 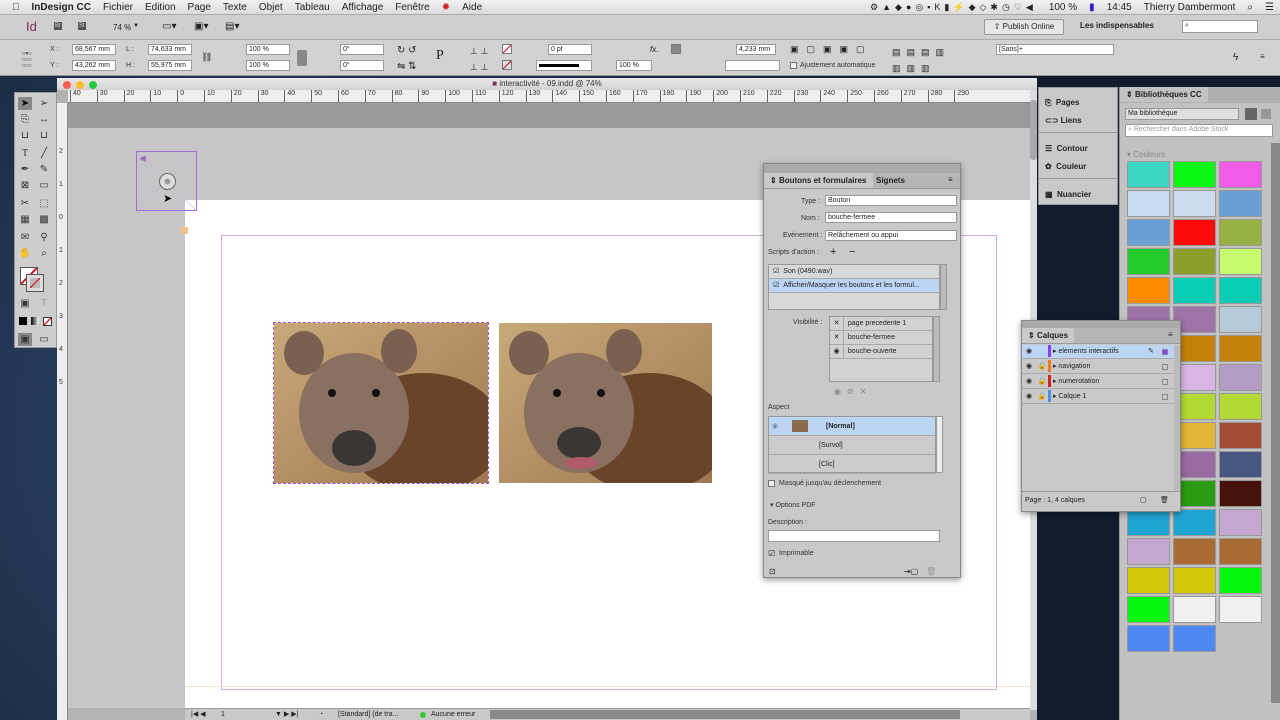 I want to click on reference-point-icon: ▫▪▫ ▫▫▫ ▫▫▫, so click(x=27, y=59).